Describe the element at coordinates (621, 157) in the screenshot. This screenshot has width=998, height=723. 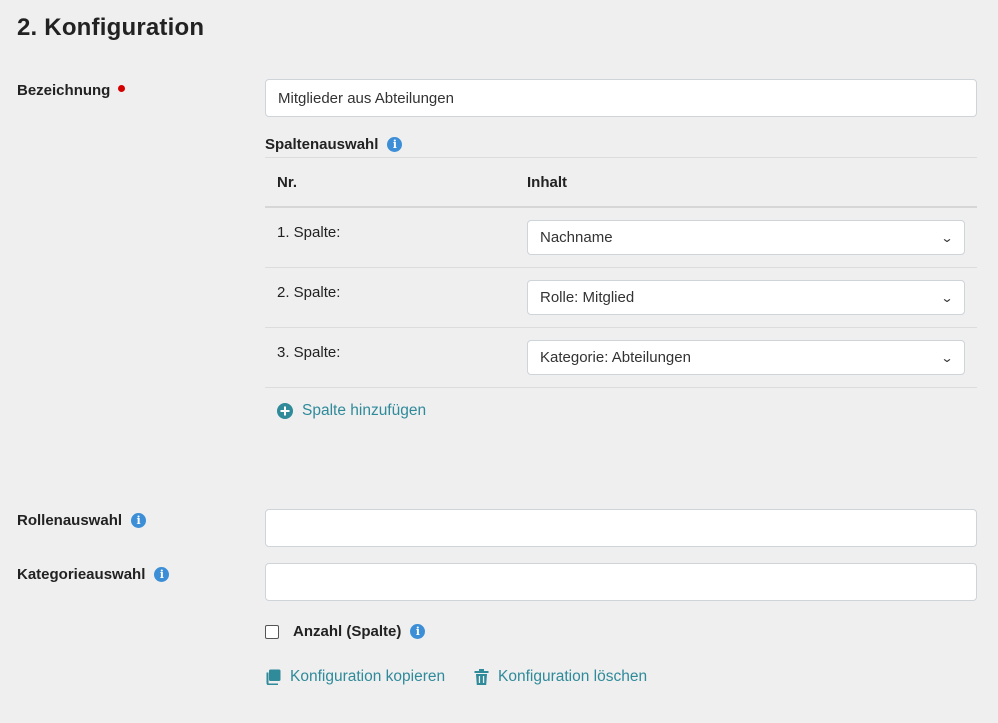
I see `table-divider` at that location.